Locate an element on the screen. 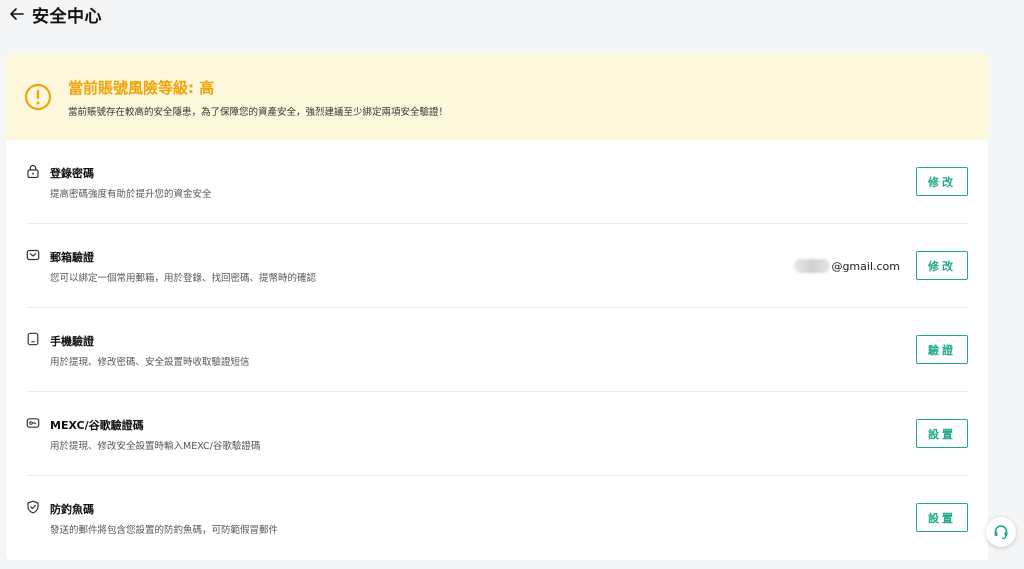 The width and height of the screenshot is (1024, 569). verify-phone-button: 驗證 is located at coordinates (942, 349).